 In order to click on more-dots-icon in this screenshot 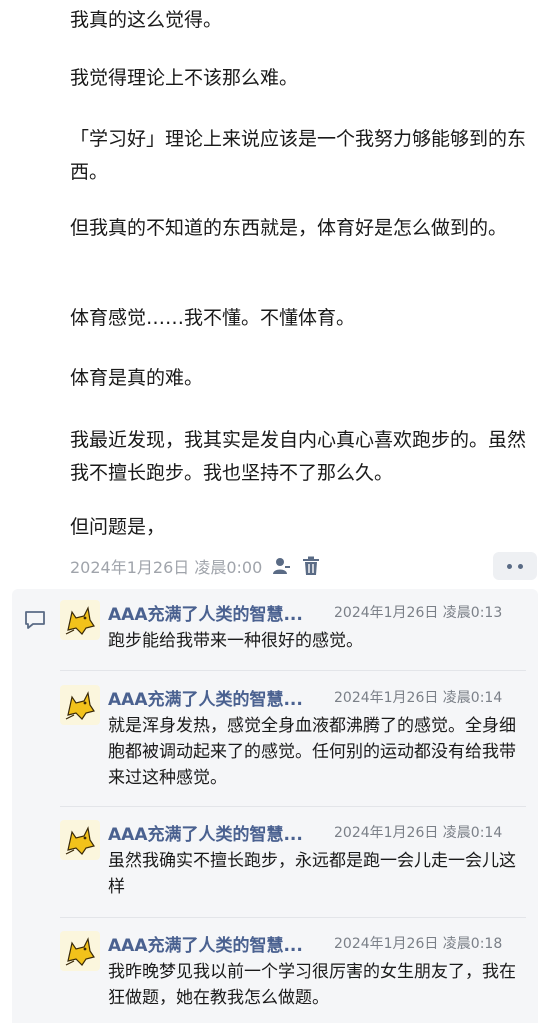, I will do `click(515, 566)`.